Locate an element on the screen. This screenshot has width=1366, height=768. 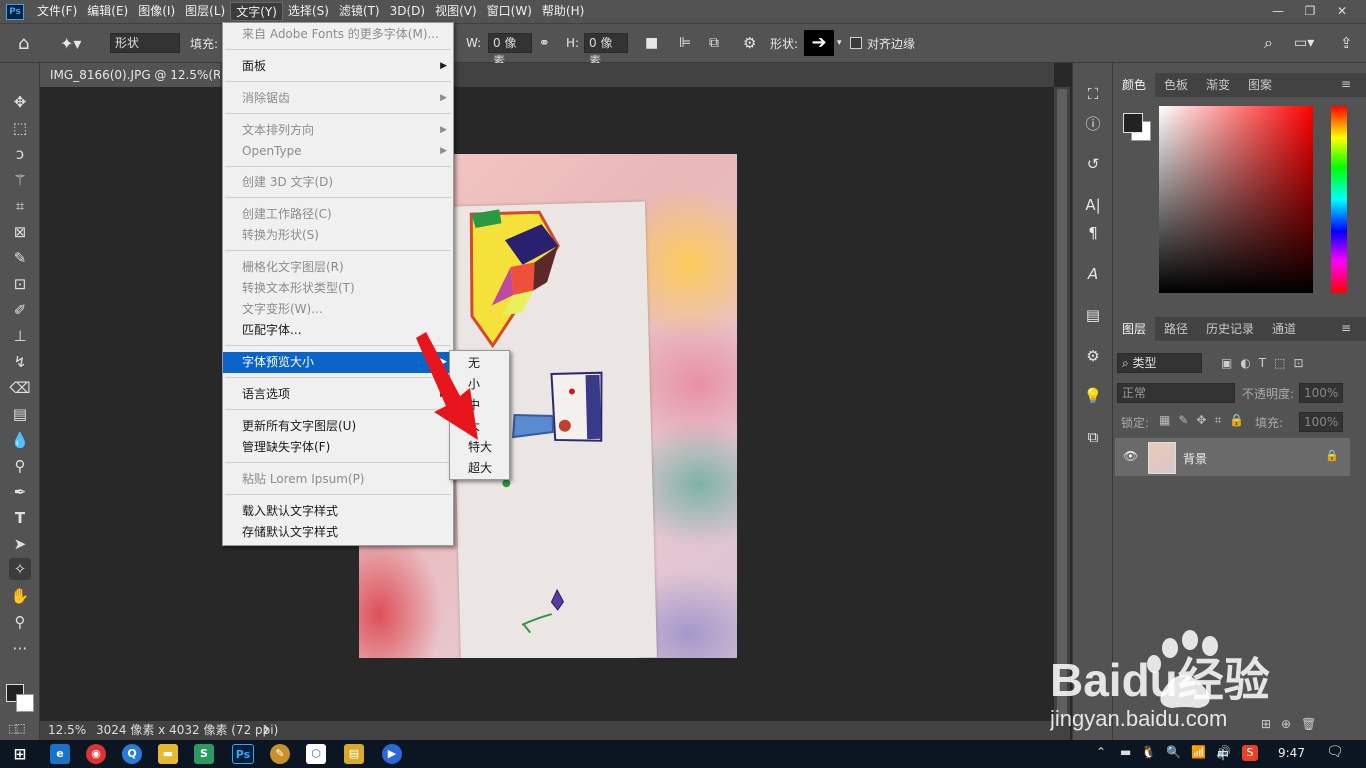
zoom-level: 12.5% is located at coordinates (67, 730).